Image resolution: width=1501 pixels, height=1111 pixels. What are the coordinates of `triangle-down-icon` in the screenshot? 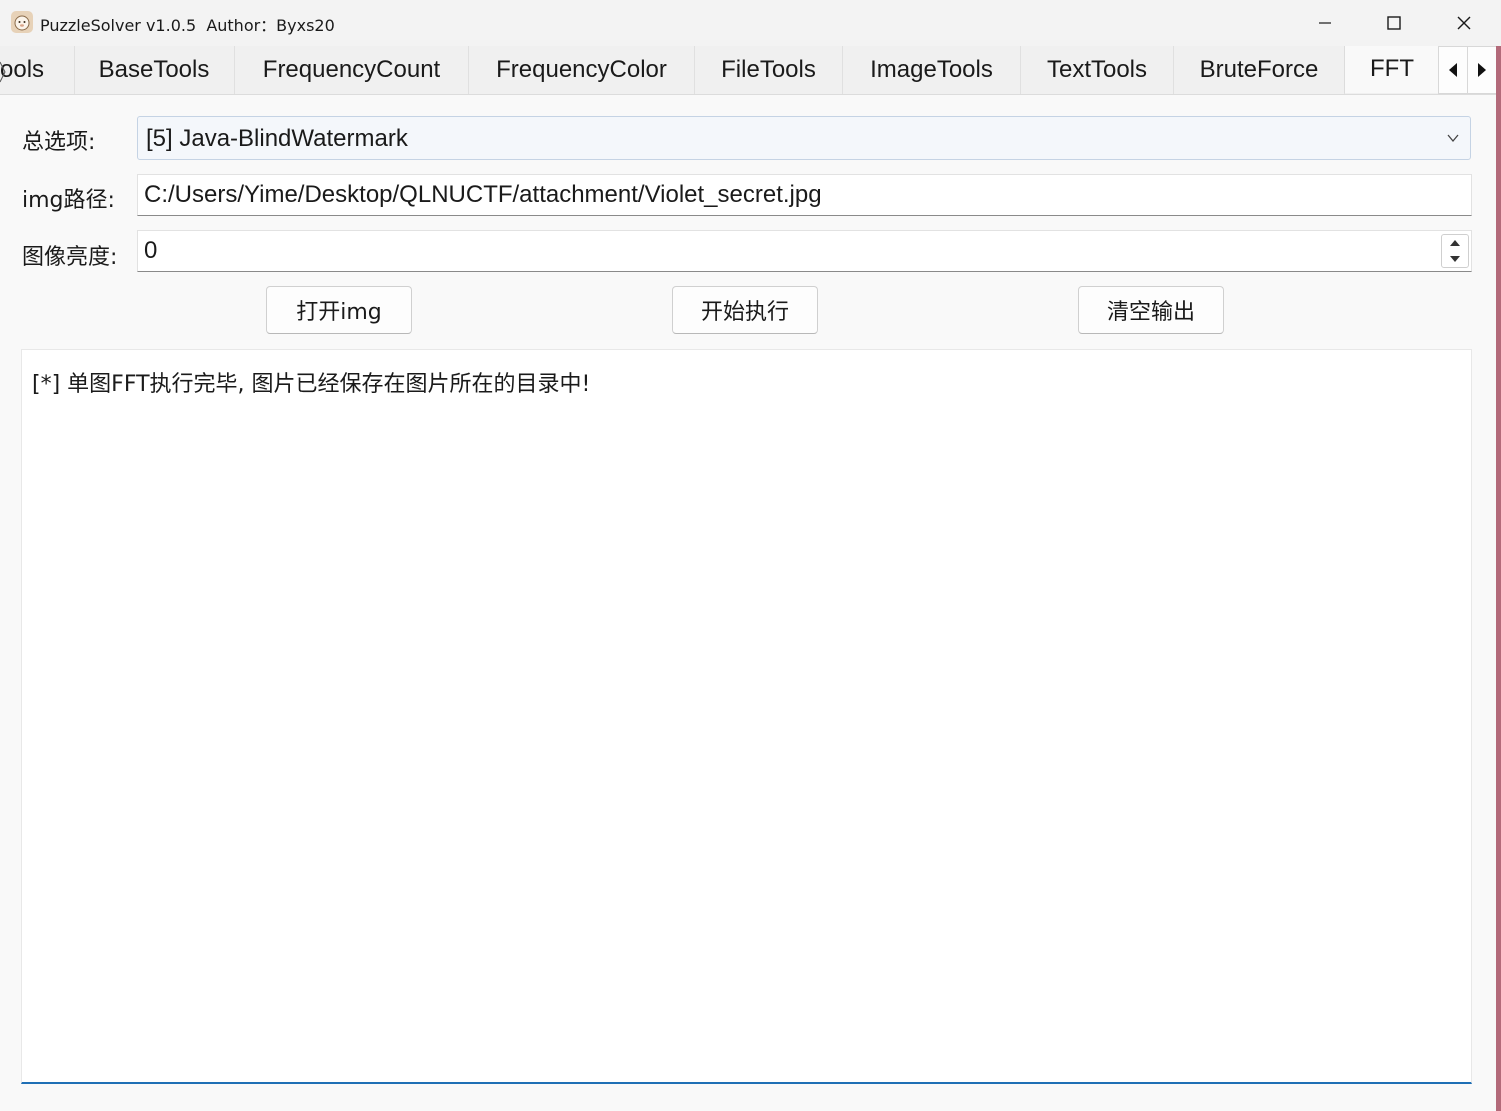 It's located at (1455, 259).